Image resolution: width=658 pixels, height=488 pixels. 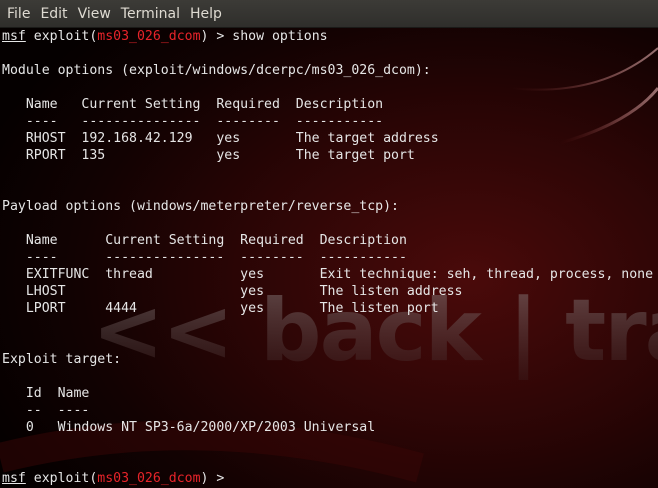 What do you see at coordinates (329, 14) in the screenshot?
I see `menu-bar: File Edit View Terminal Help` at bounding box center [329, 14].